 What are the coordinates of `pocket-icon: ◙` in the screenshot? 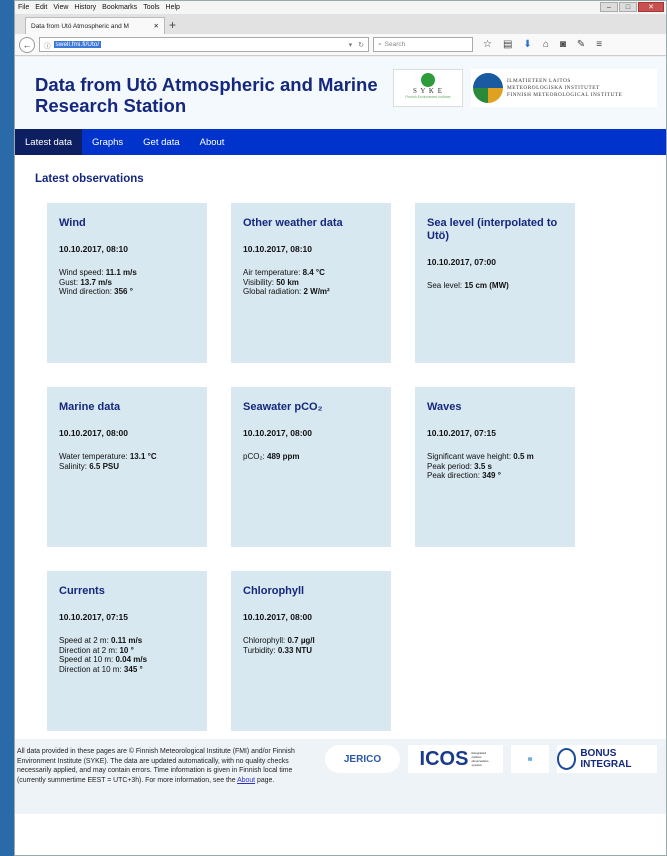 It's located at (563, 44).